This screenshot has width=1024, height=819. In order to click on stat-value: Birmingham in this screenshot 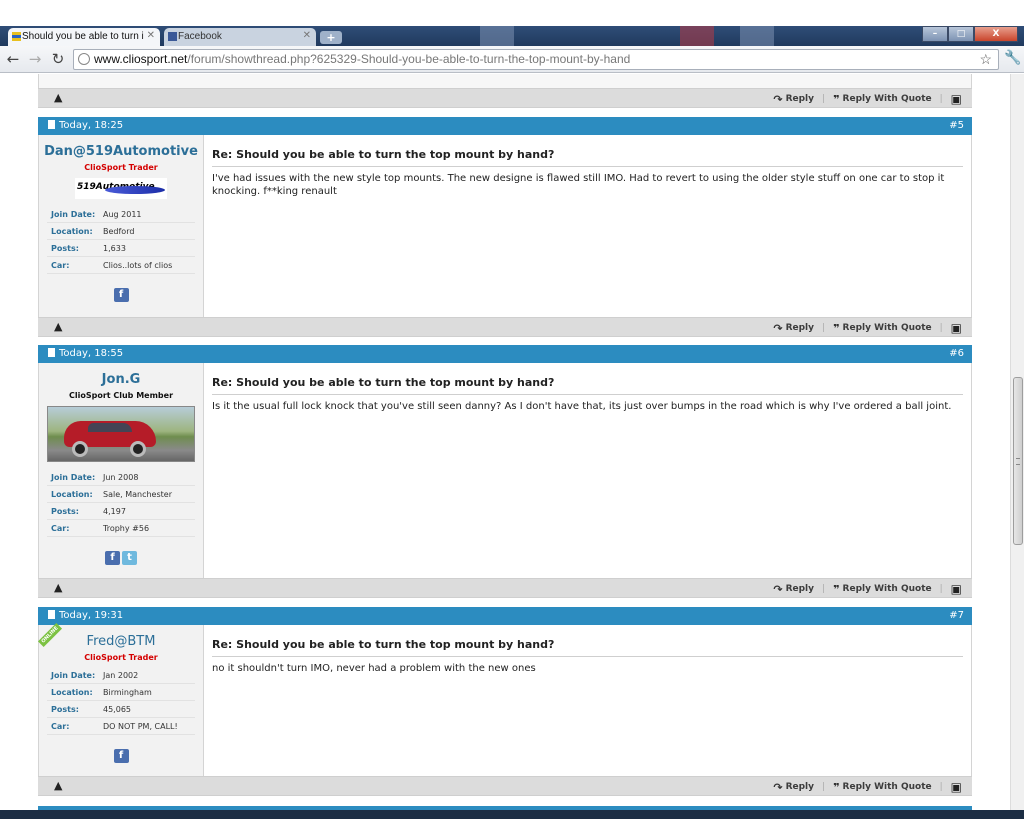, I will do `click(127, 692)`.